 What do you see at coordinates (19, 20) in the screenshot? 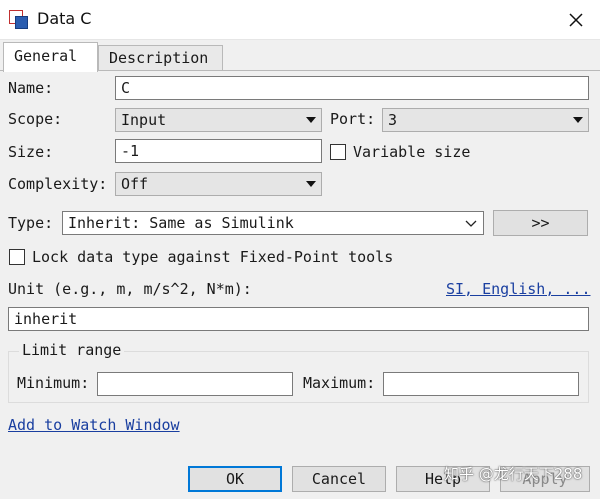
I see `simulink-data-icon` at bounding box center [19, 20].